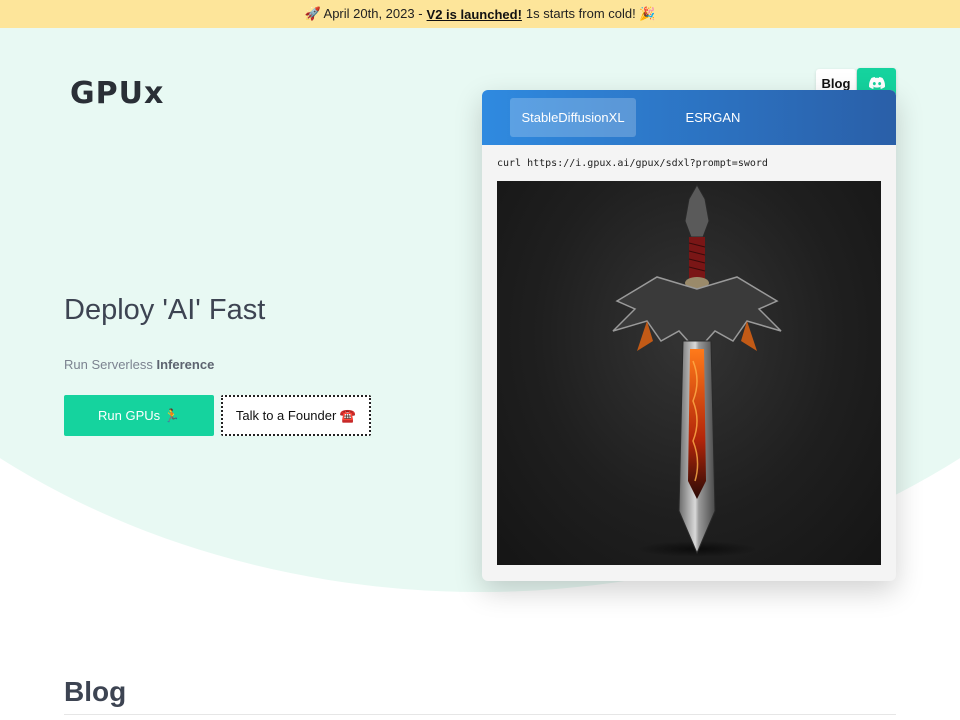 The height and width of the screenshot is (720, 960). What do you see at coordinates (363, 13) in the screenshot?
I see `announcement-prefix: 🚀 April 20th, 2023 -` at bounding box center [363, 13].